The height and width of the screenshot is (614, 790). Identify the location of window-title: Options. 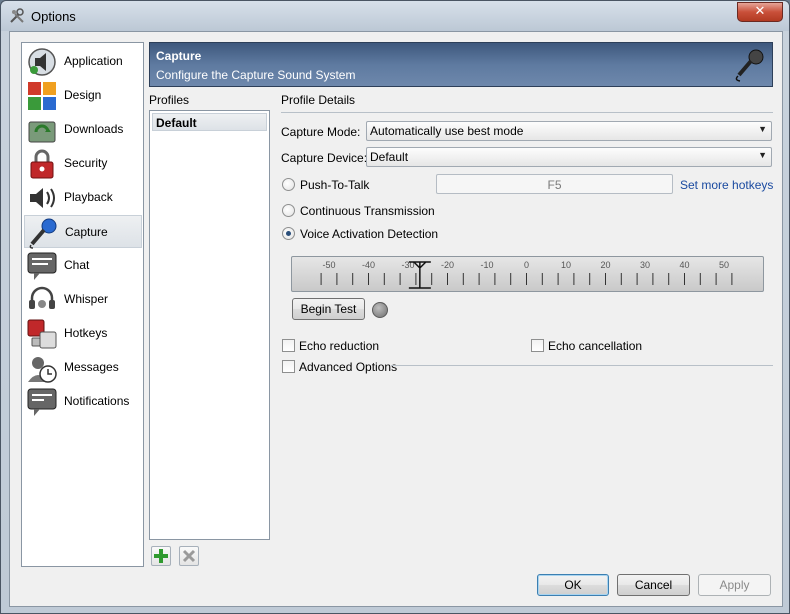
(53, 16).